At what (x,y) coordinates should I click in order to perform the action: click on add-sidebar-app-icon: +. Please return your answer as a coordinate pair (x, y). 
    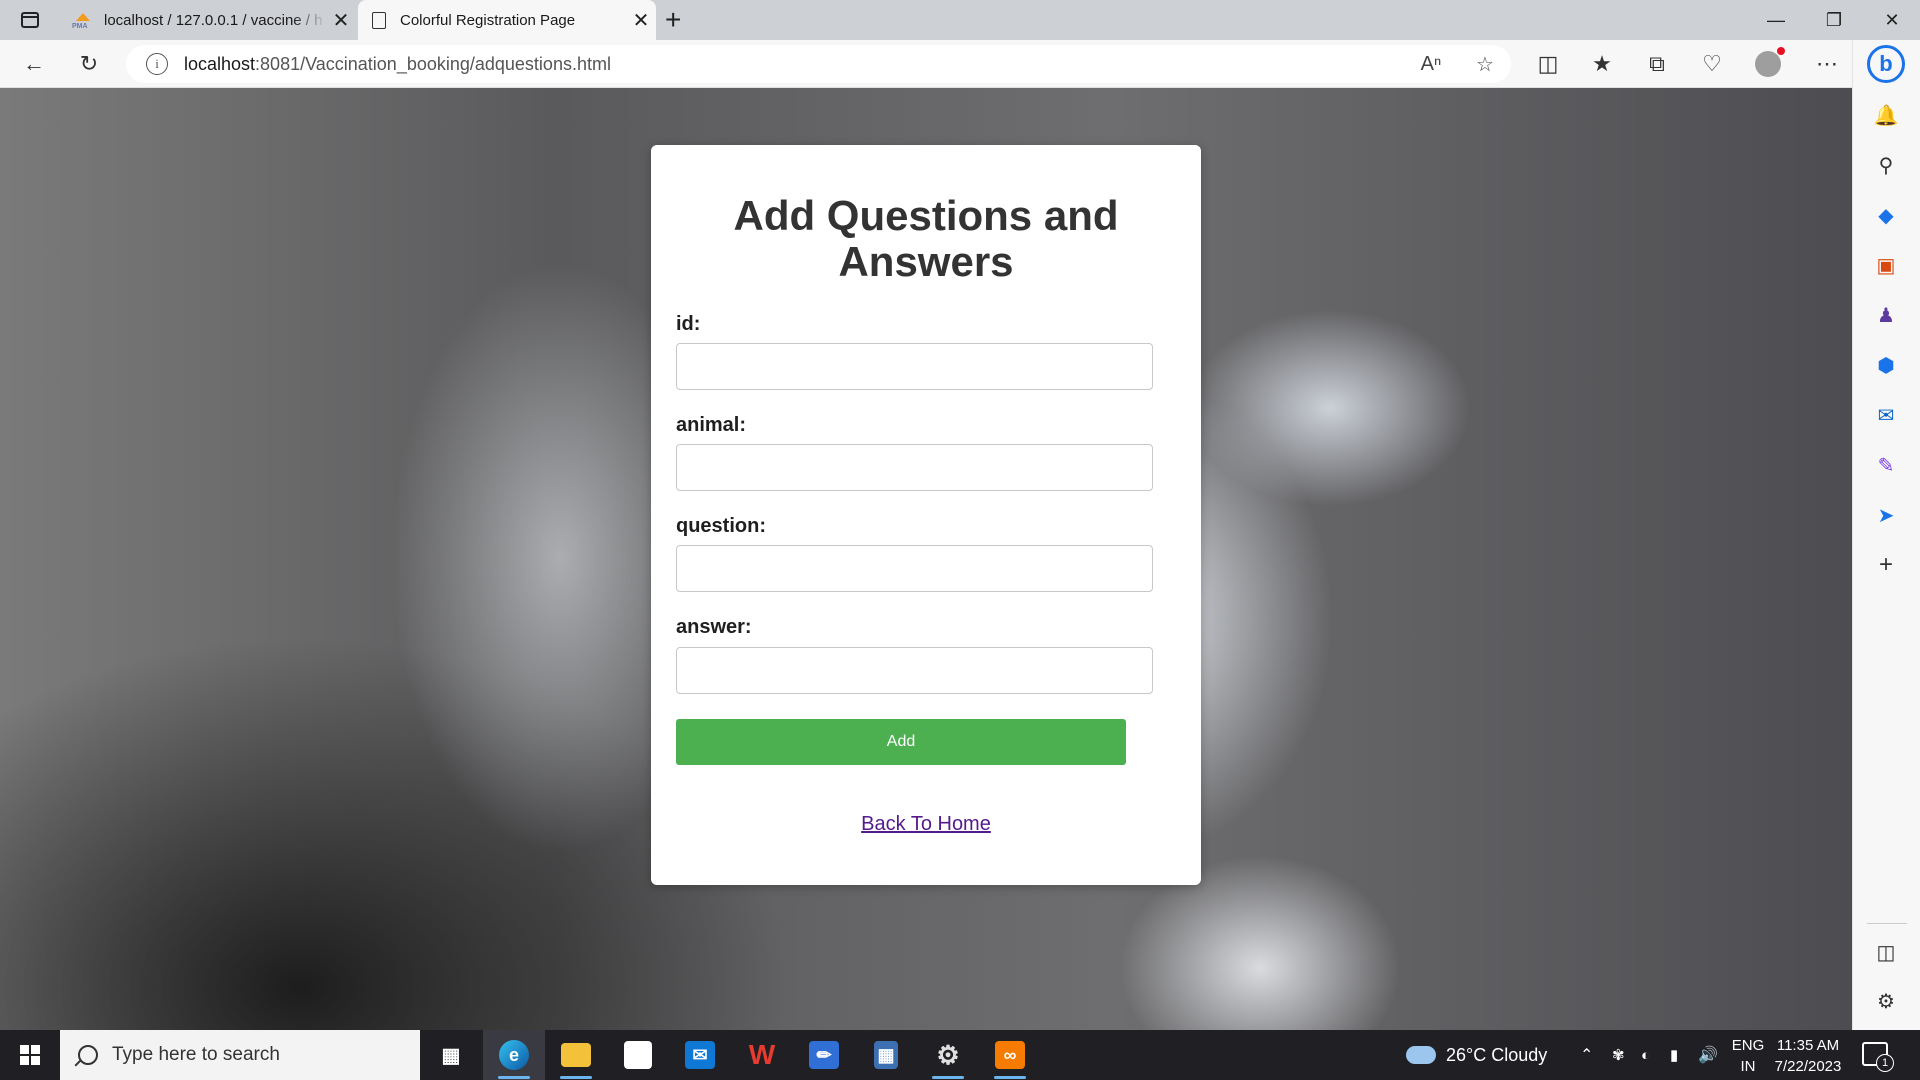
    Looking at the image, I should click on (1886, 565).